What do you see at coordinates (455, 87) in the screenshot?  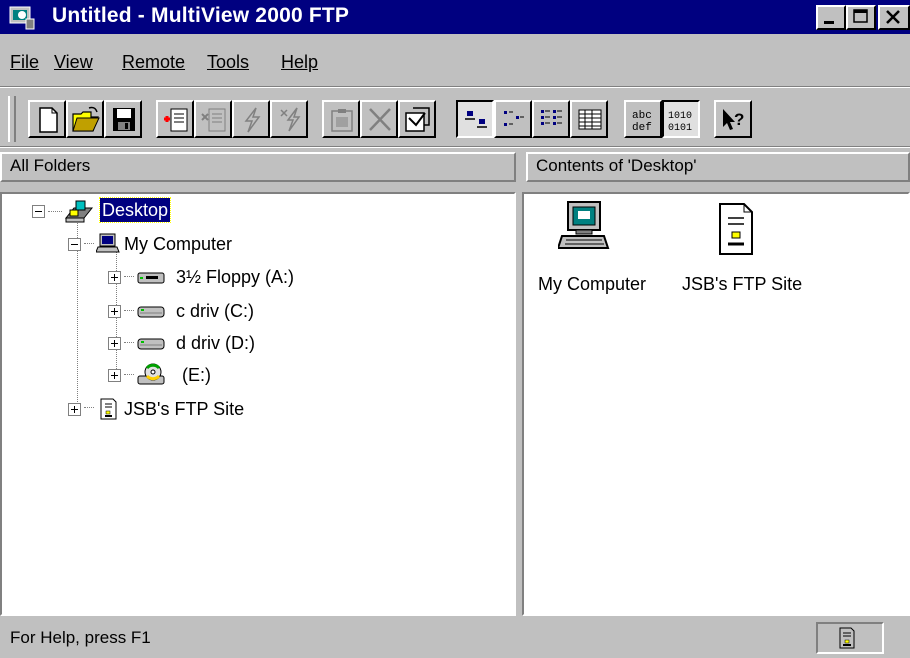 I see `menu-separator` at bounding box center [455, 87].